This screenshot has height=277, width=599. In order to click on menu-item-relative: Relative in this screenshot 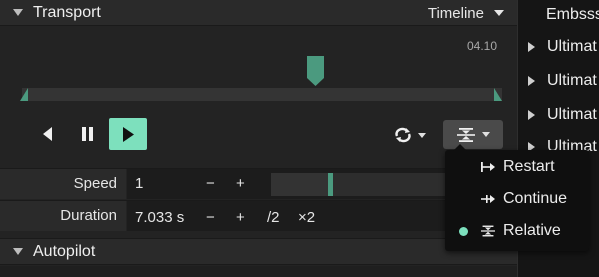, I will do `click(517, 231)`.